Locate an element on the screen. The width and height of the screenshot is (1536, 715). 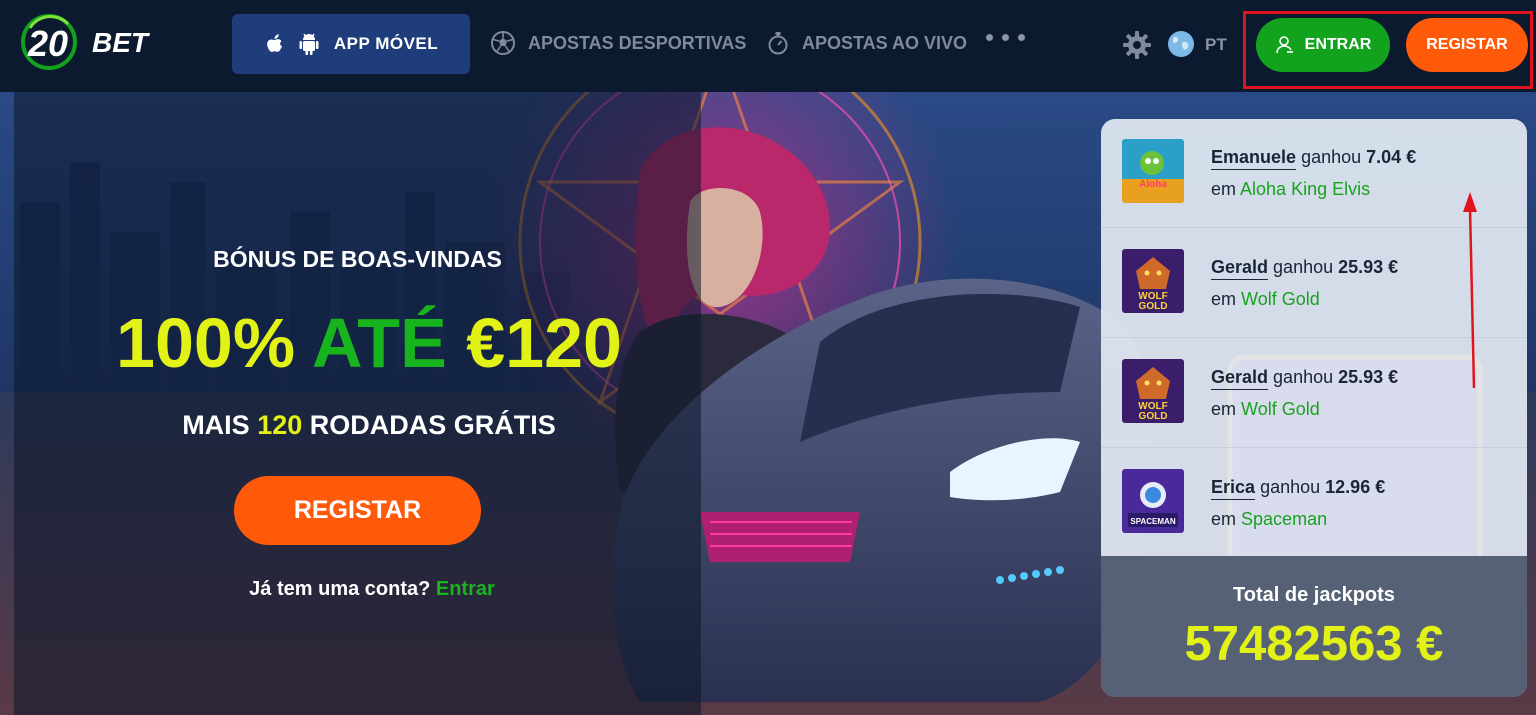
logo-text: BET is located at coordinates (121, 42).